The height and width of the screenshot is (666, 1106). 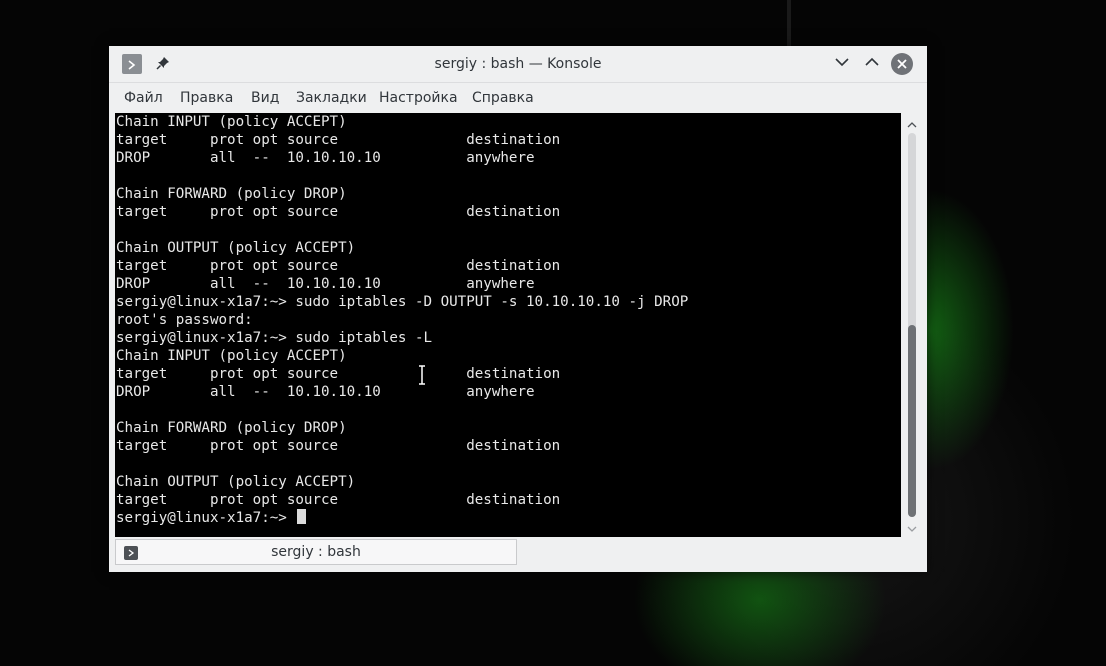 I want to click on menu-help: Справка, so click(x=503, y=98).